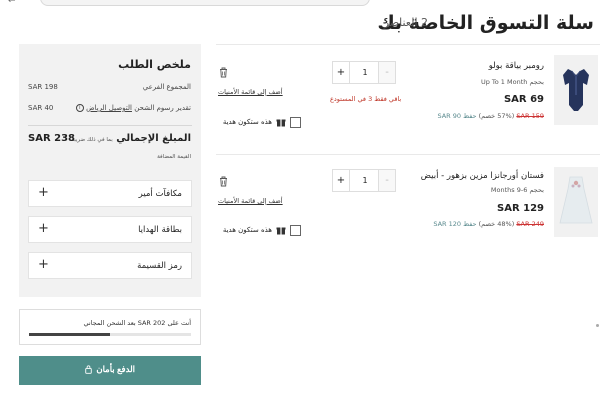 The width and height of the screenshot is (600, 400). I want to click on product-size: بحجم 6-9 Months, so click(517, 190).